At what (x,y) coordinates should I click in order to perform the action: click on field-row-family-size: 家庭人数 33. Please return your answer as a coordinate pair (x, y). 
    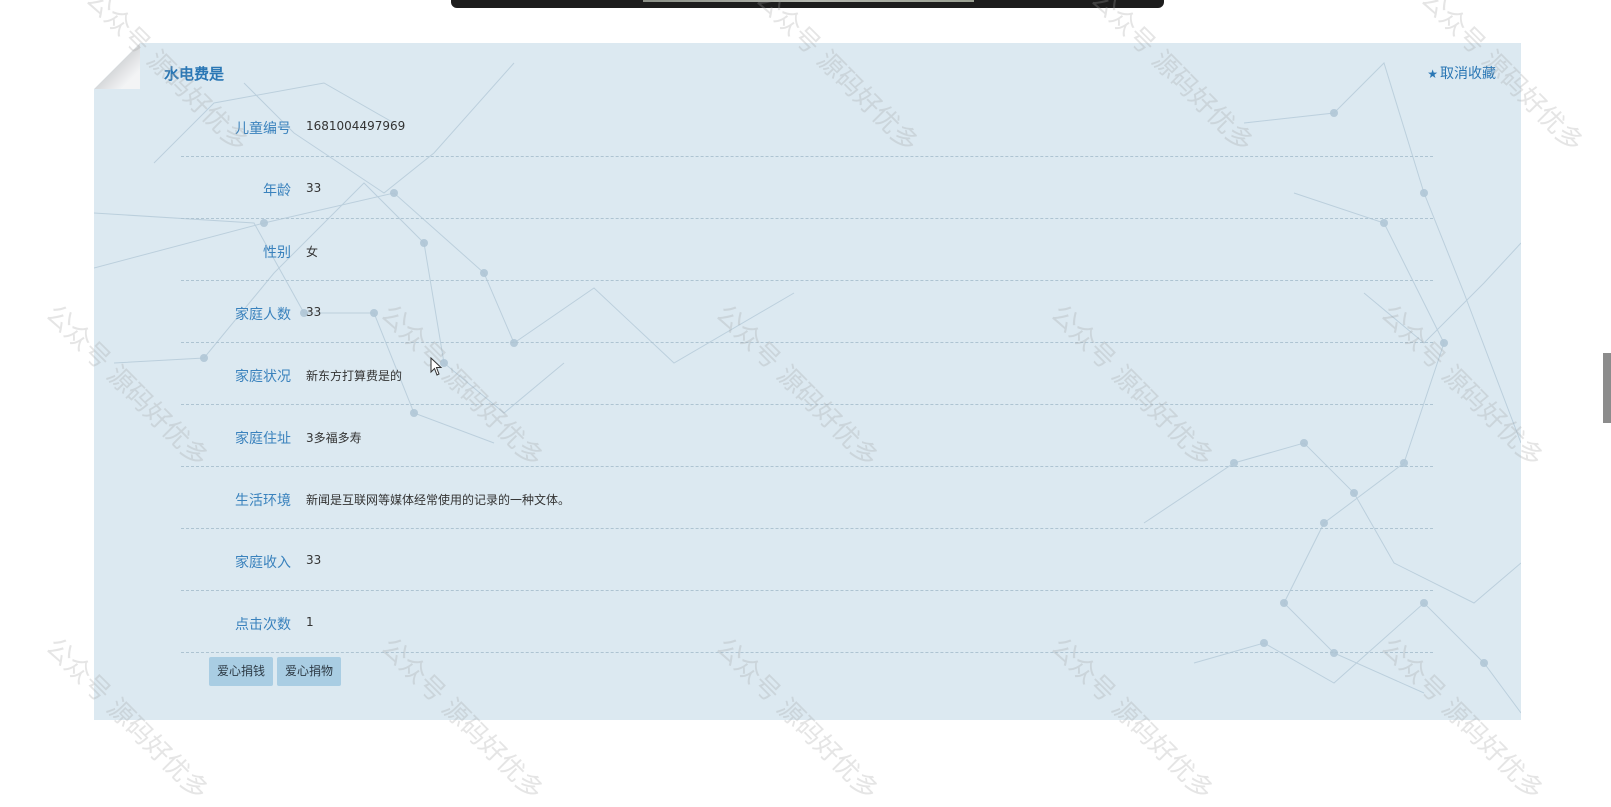
    Looking at the image, I should click on (807, 312).